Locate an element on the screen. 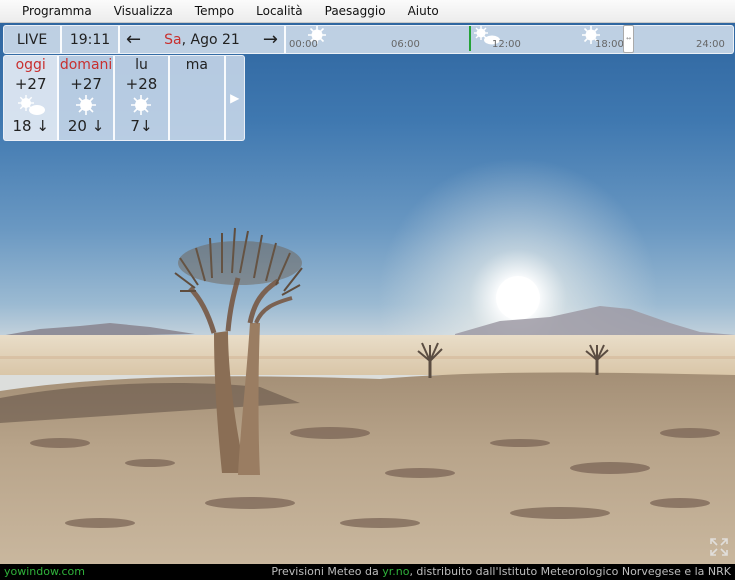 This screenshot has width=735, height=580. wind-speed: 18 is located at coordinates (22, 126).